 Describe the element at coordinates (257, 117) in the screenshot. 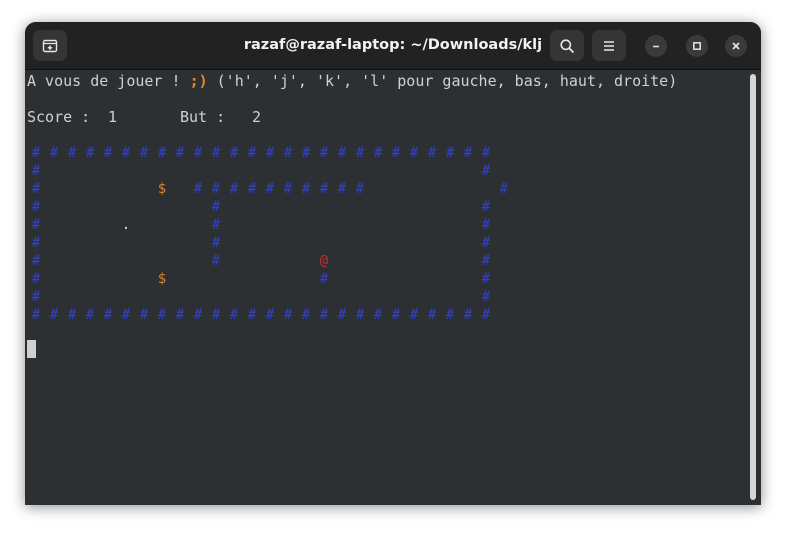

I see `goal-value: 2` at that location.